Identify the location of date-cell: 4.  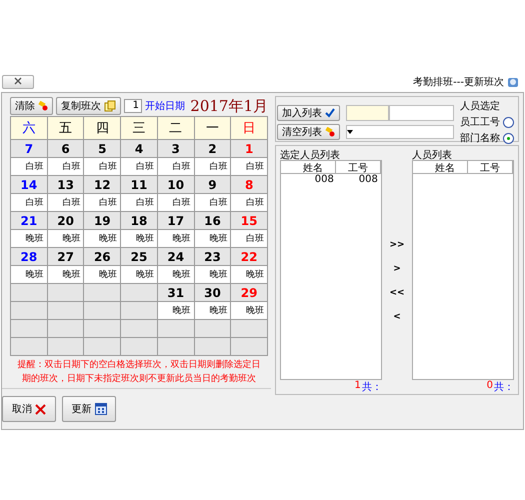
(139, 148).